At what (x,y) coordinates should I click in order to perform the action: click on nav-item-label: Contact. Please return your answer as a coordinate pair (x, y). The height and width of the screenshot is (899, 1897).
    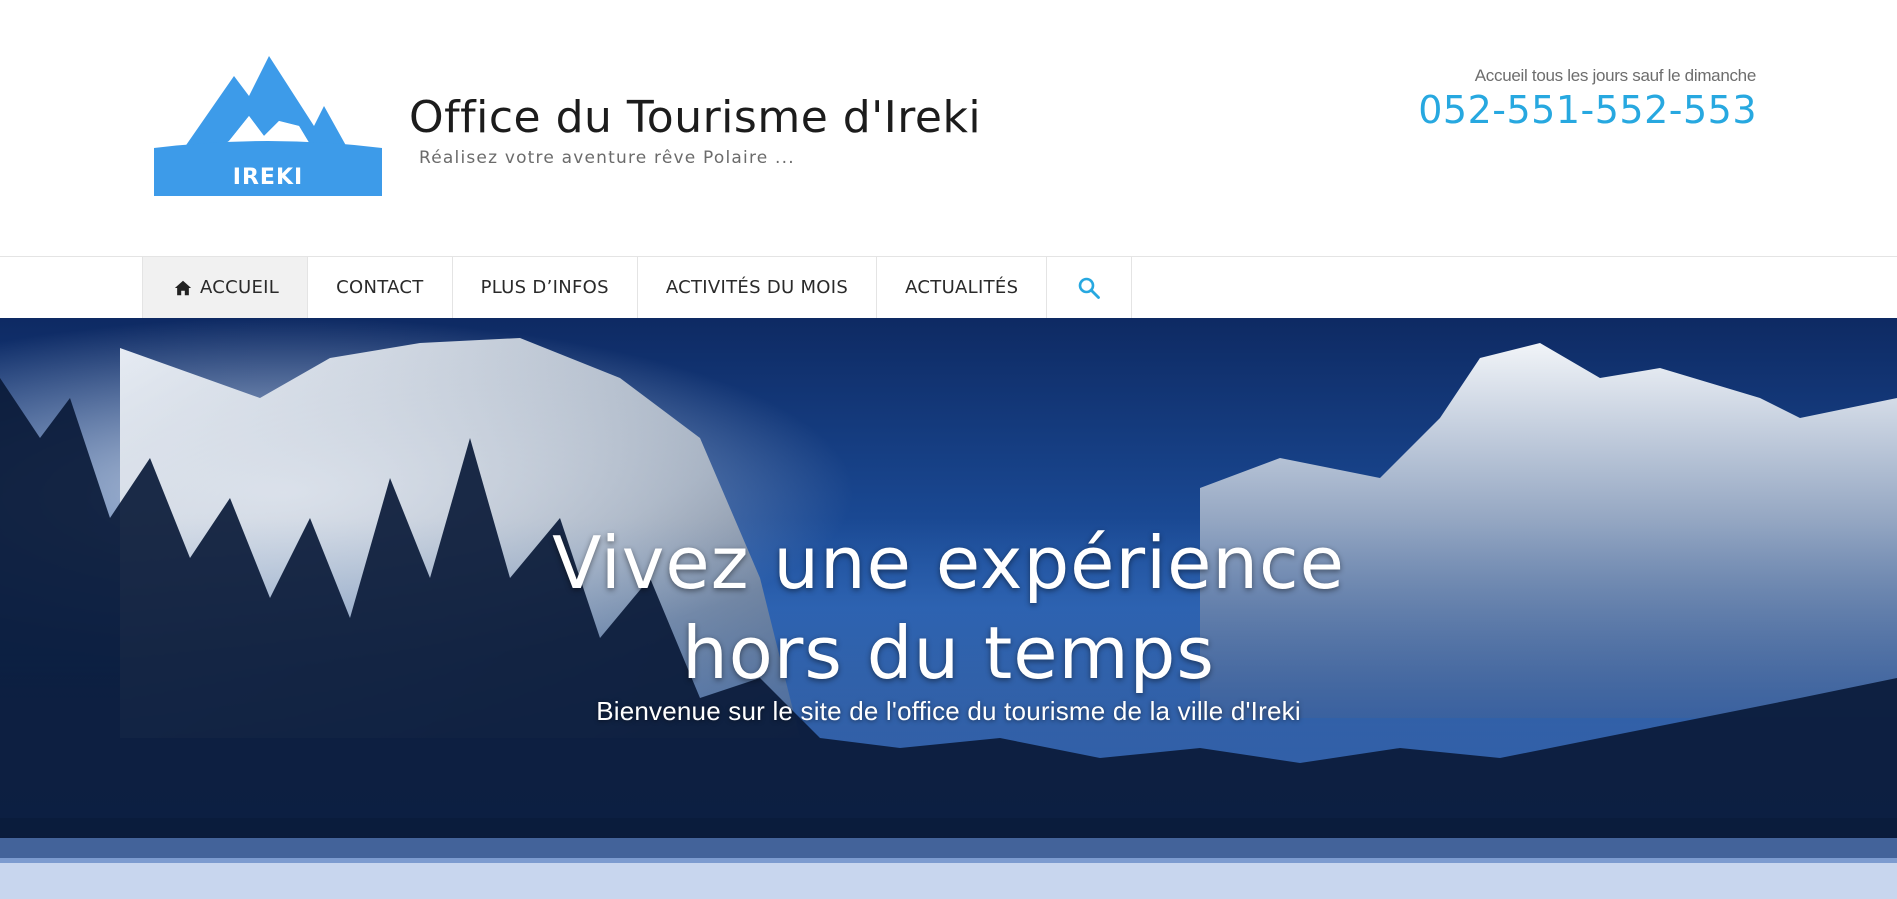
    Looking at the image, I should click on (380, 287).